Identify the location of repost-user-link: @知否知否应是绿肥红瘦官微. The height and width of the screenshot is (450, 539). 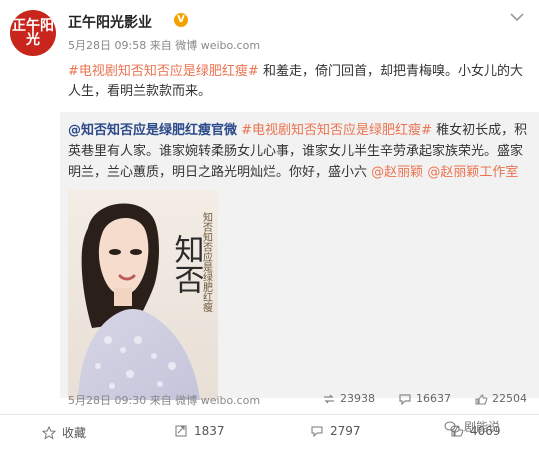
(152, 130).